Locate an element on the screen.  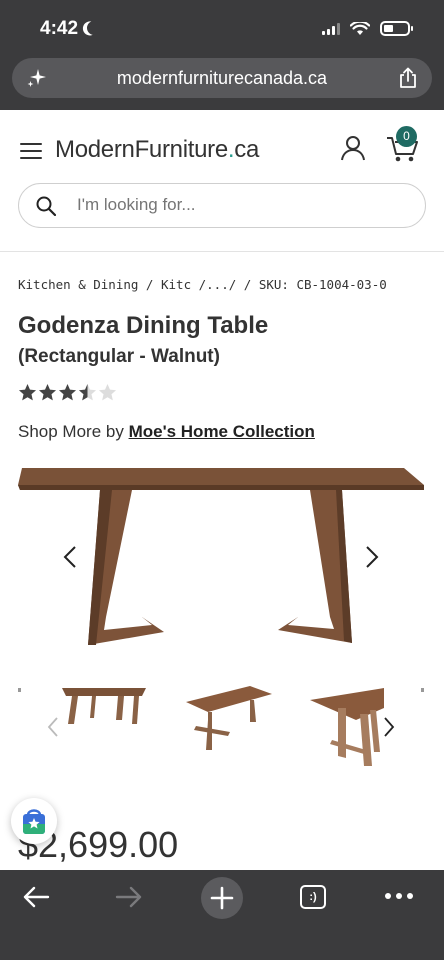
shopping-bag-icon is located at coordinates (34, 821).